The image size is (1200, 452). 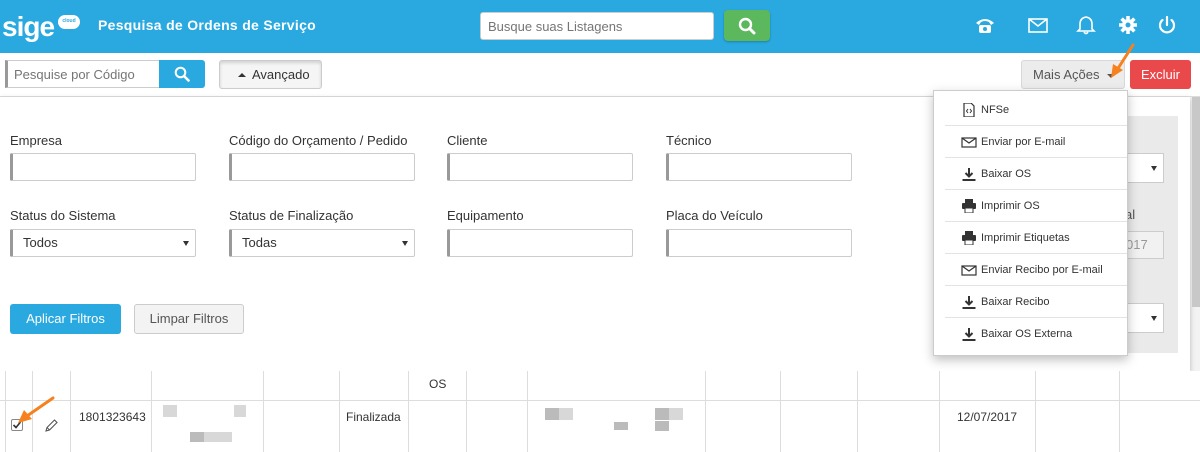 What do you see at coordinates (995, 110) in the screenshot?
I see `menu-item-label: NFSe` at bounding box center [995, 110].